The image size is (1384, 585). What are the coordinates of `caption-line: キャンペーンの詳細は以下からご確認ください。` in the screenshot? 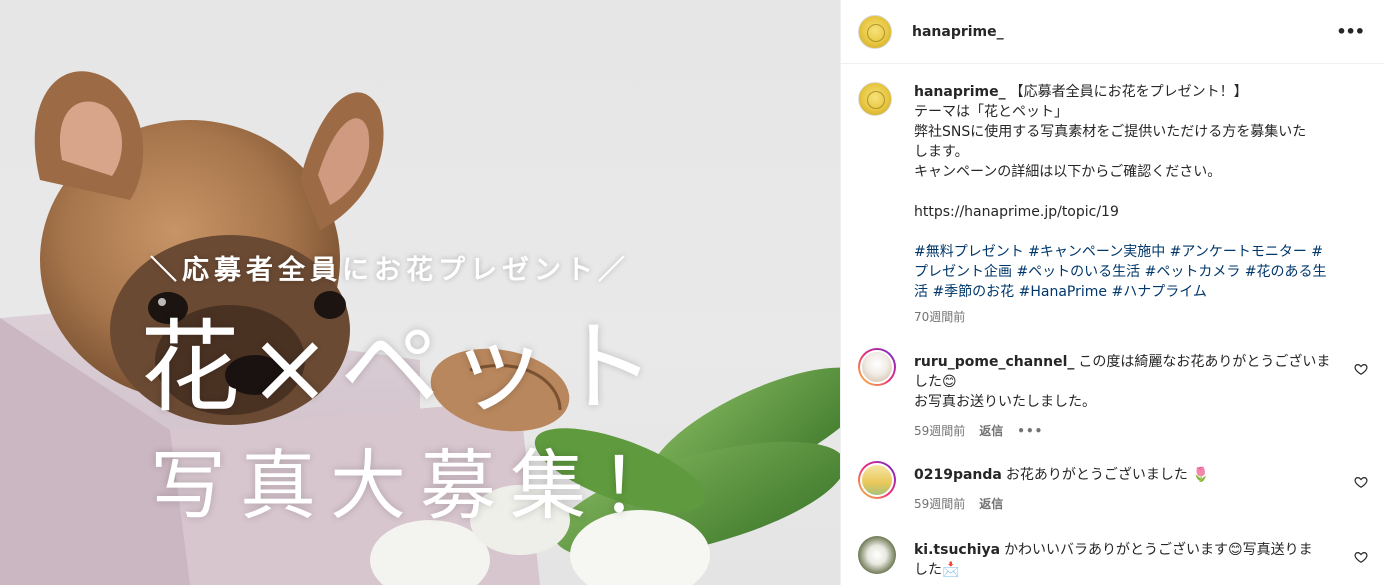 It's located at (1068, 172).